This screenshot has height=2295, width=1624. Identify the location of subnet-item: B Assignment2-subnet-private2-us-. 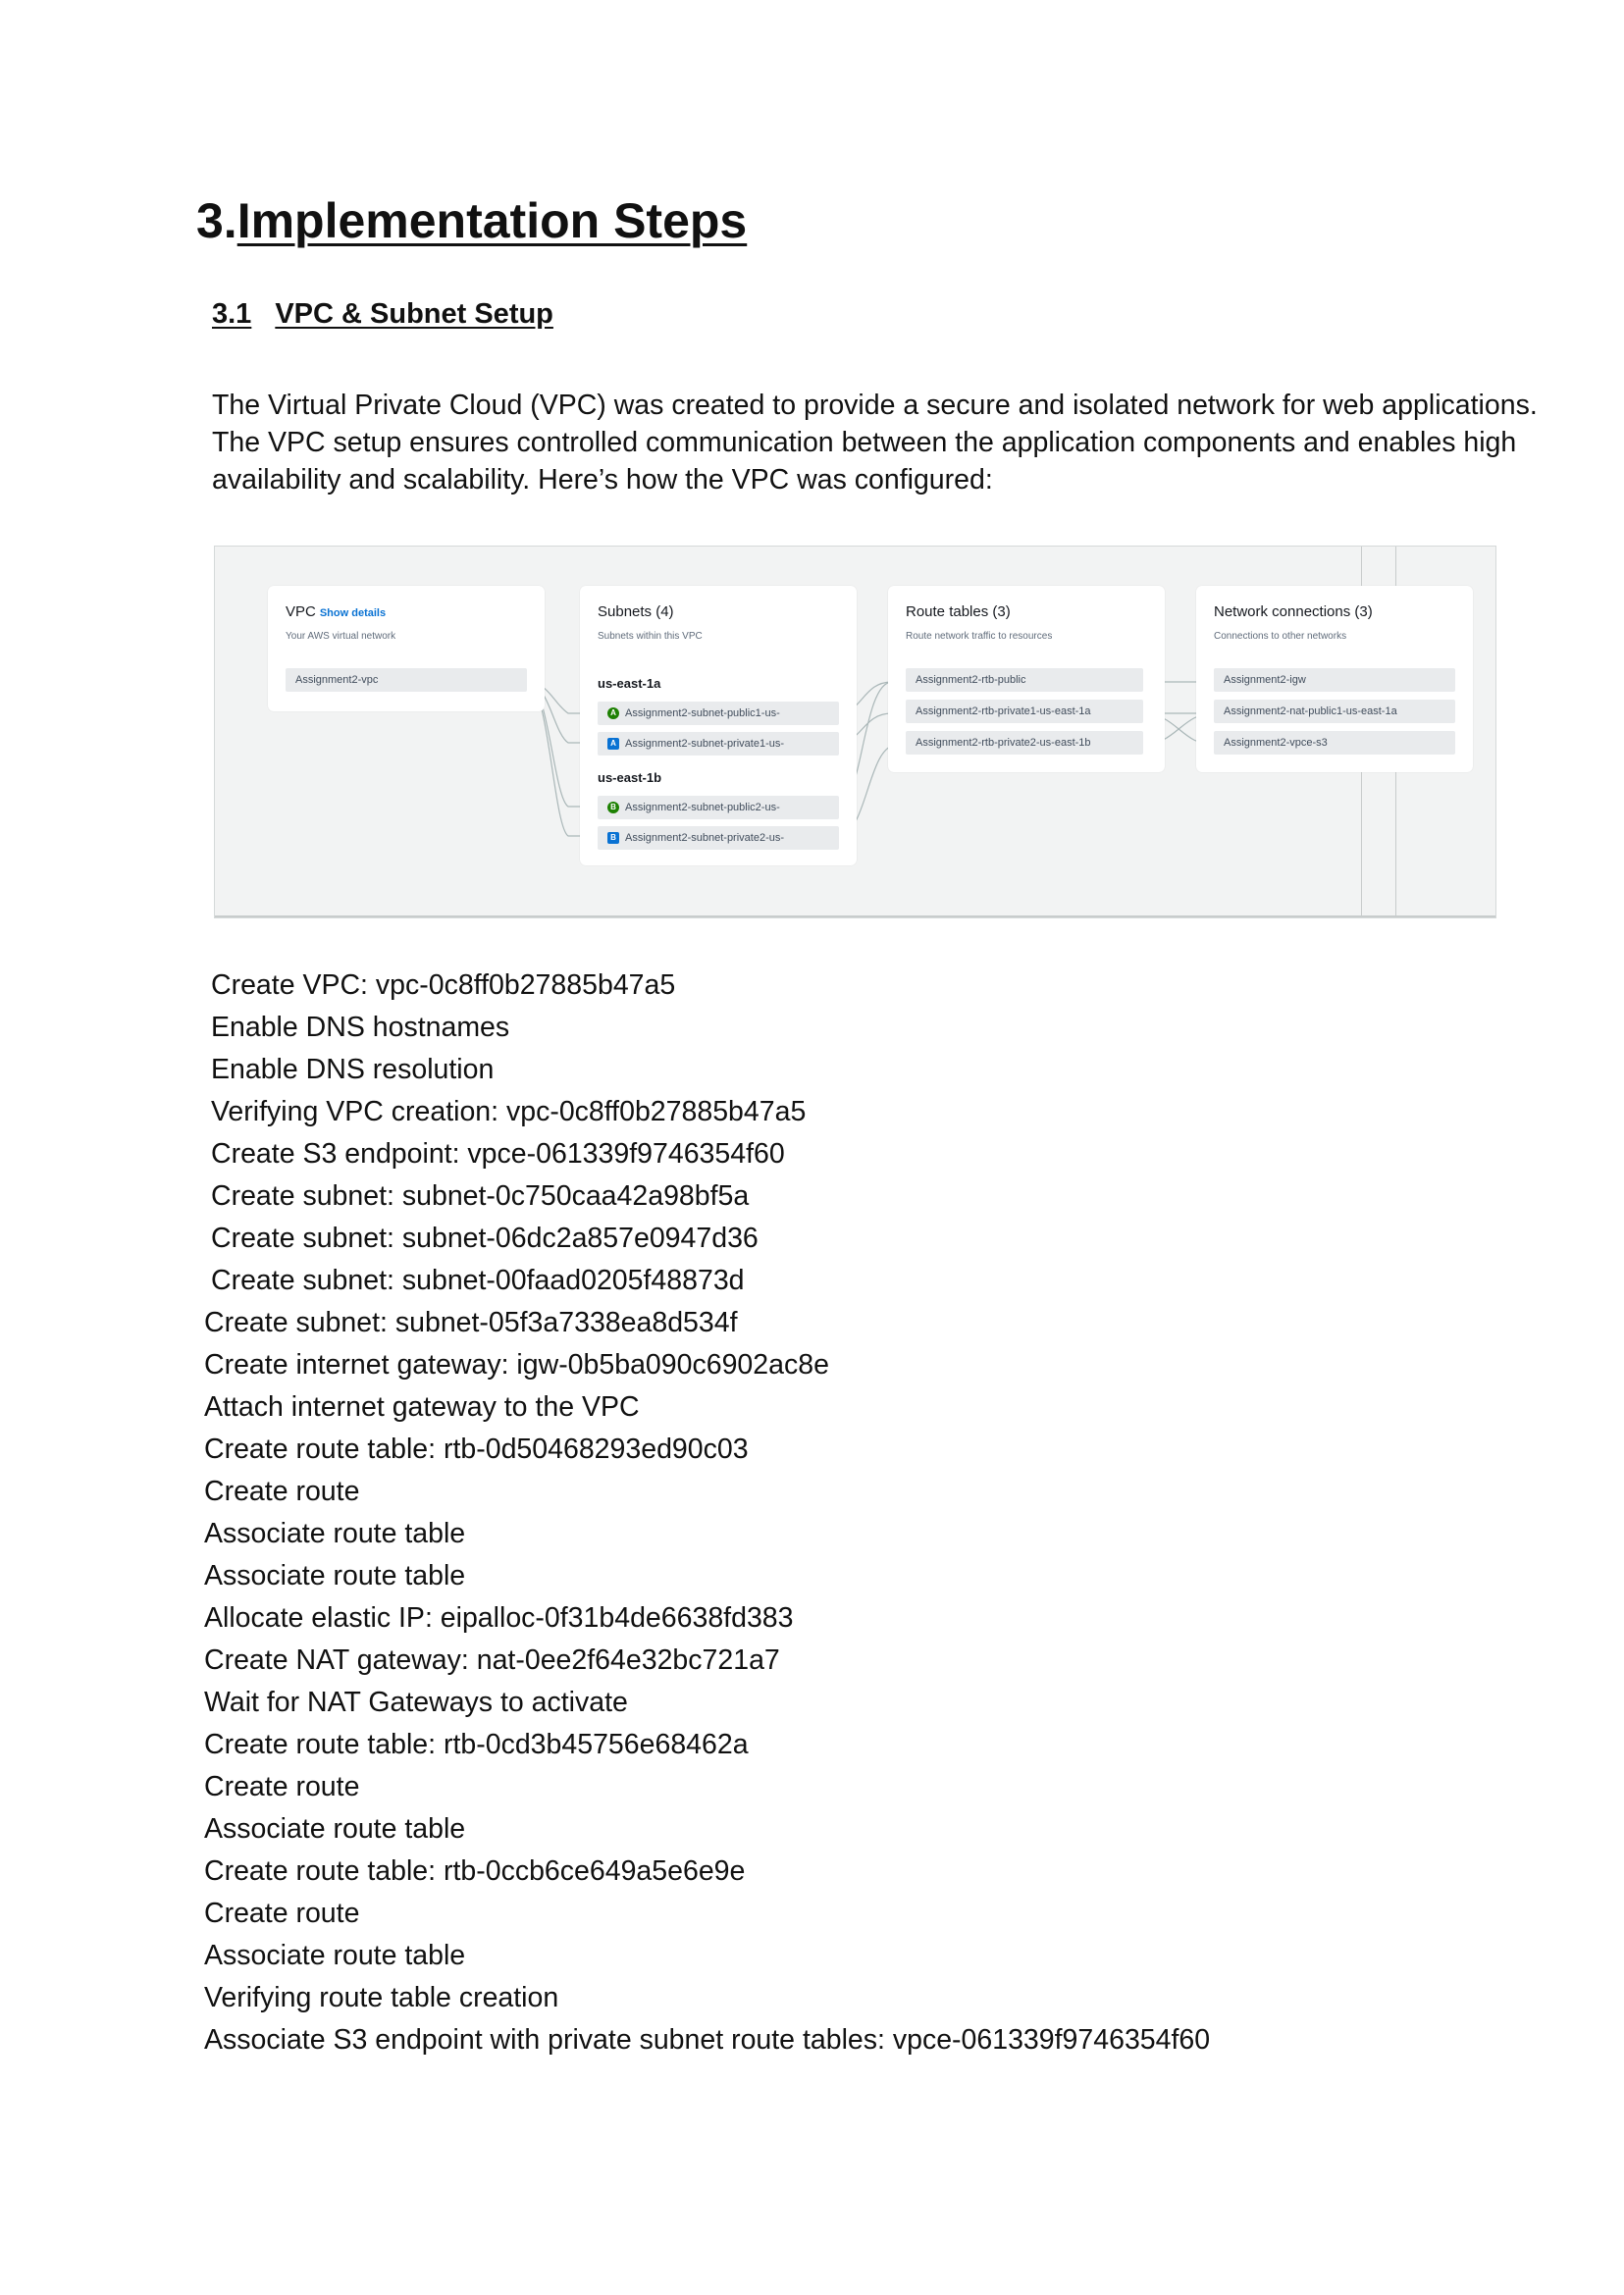
(718, 838).